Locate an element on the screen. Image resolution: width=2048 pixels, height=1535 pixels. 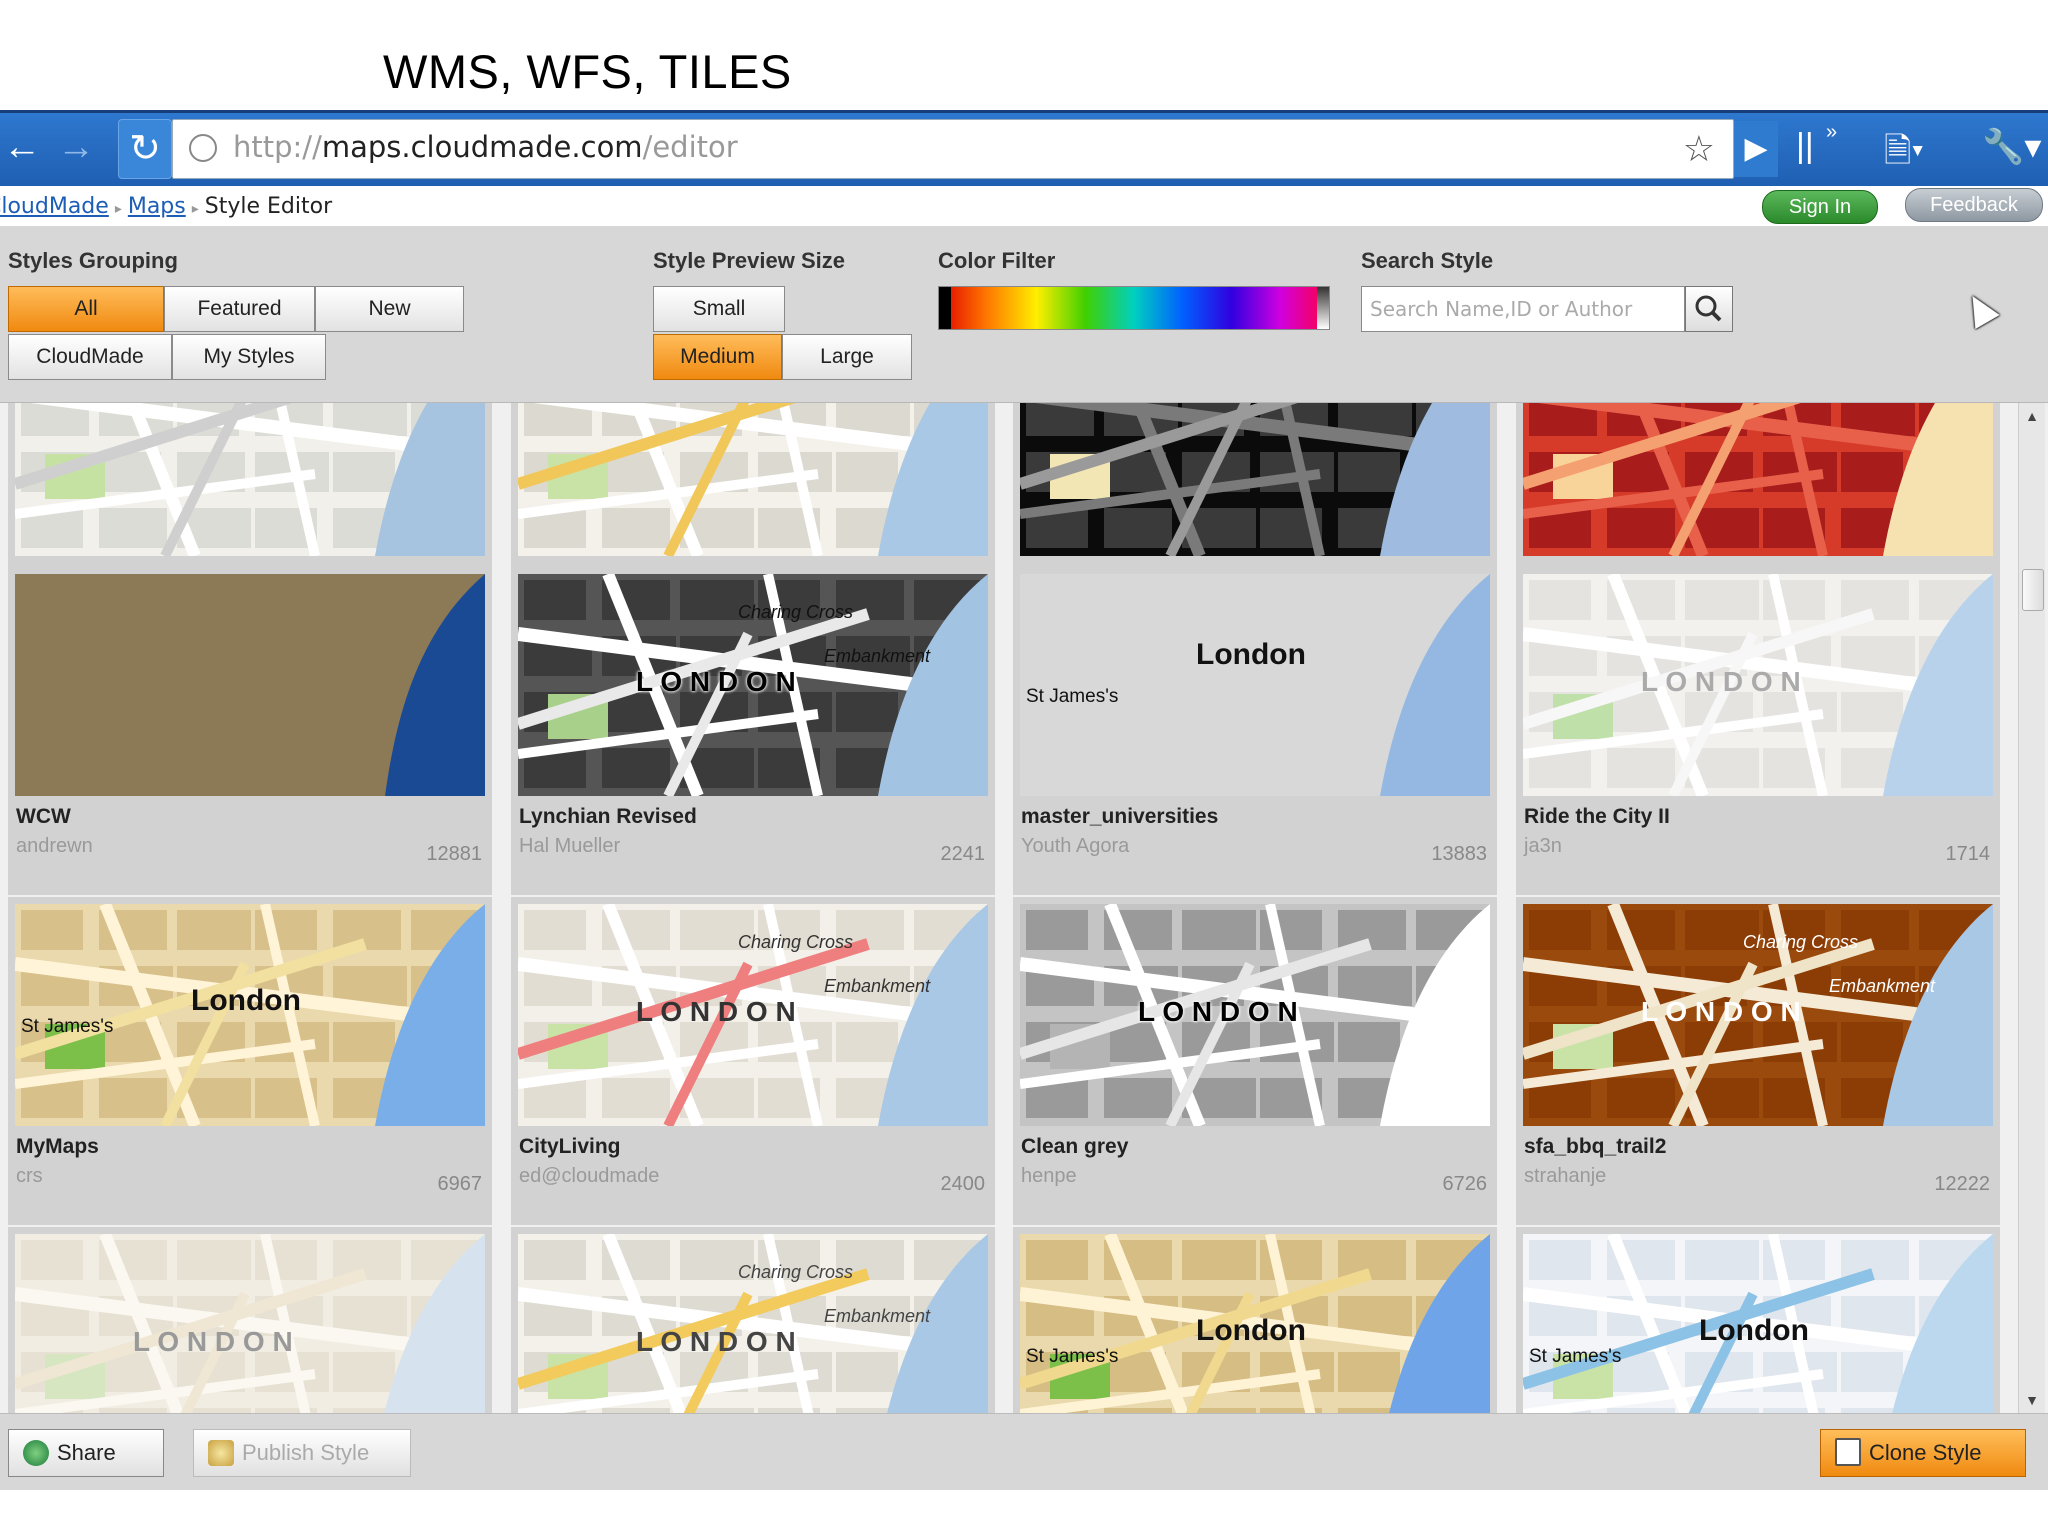
search-button is located at coordinates (1709, 309).